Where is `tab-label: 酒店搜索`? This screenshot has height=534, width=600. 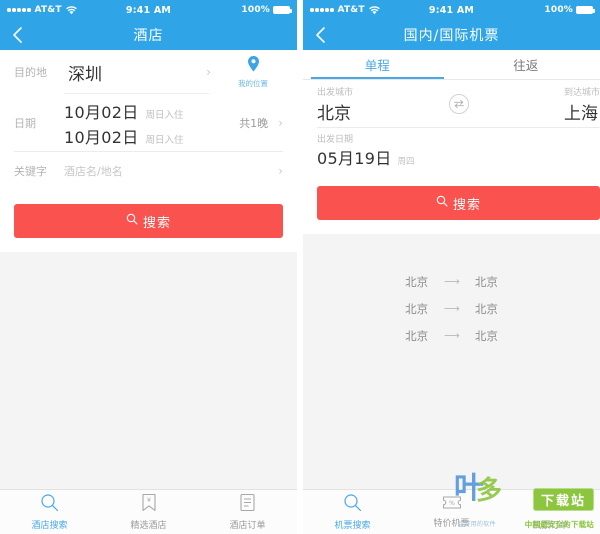 tab-label: 酒店搜索 is located at coordinates (49, 526).